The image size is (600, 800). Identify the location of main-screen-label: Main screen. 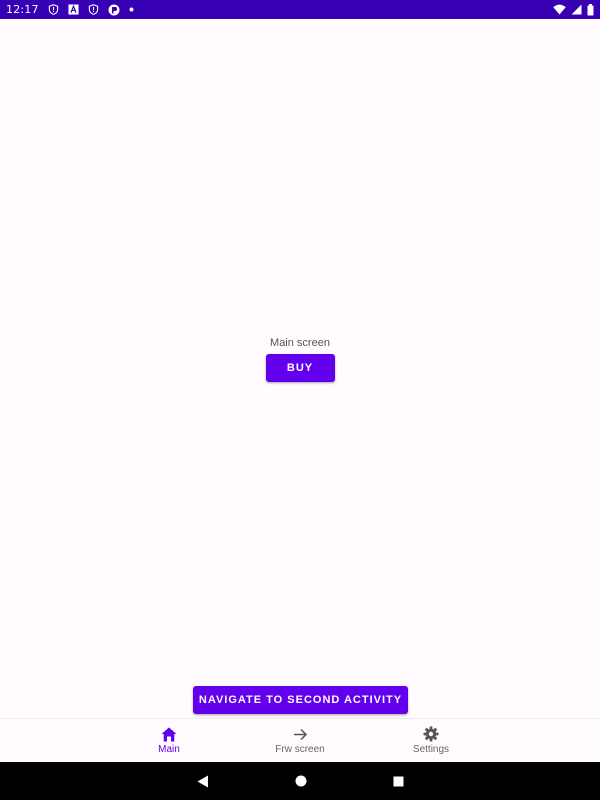
(300, 343).